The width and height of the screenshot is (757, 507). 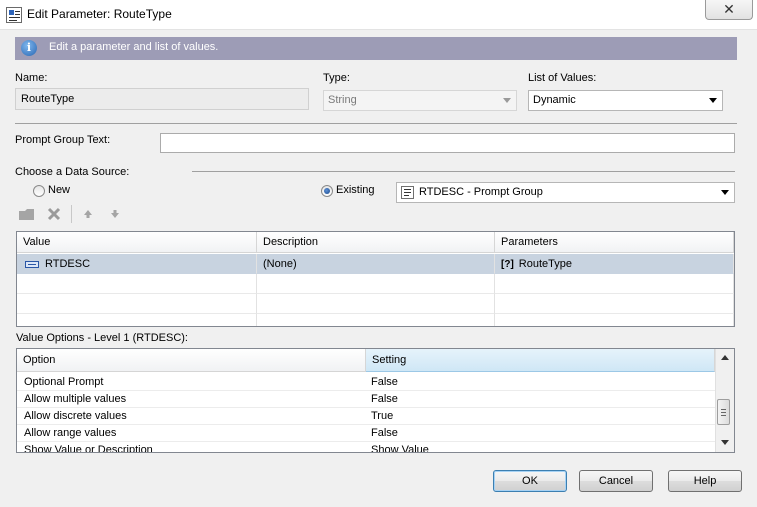 I want to click on help-button: Help, so click(x=705, y=481).